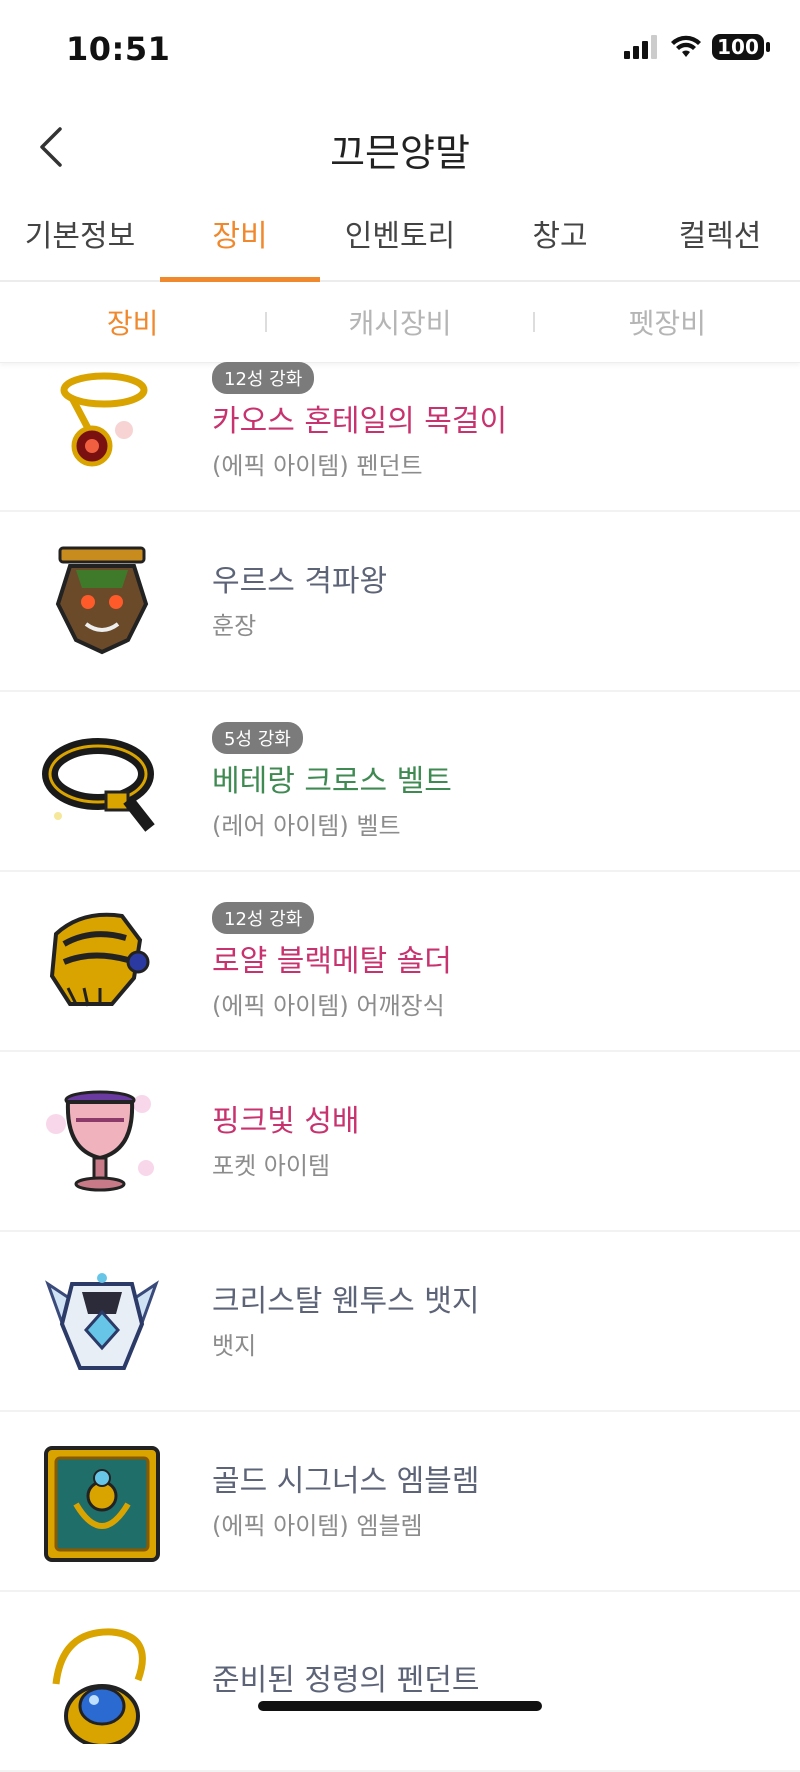 This screenshot has height=1772, width=800. I want to click on item-text: 5성 강화 베테랑 크로스 벨트 (레어 아이템) 벨트, so click(332, 781).